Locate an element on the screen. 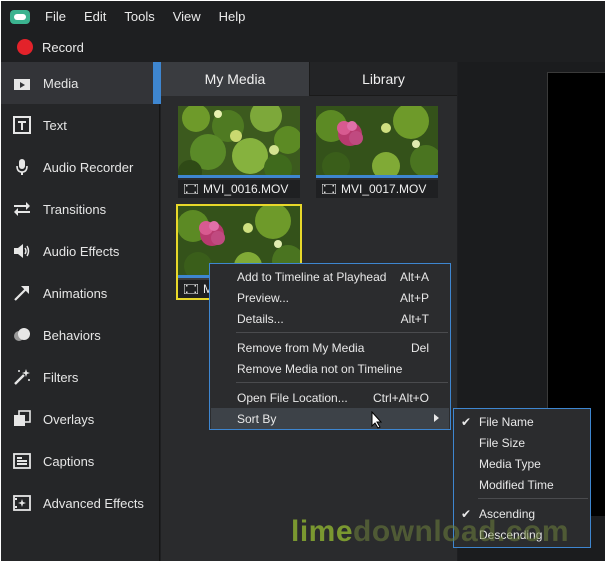 The image size is (607, 564). sidebar-item-audio-effects: Audio Effects is located at coordinates (80, 251).